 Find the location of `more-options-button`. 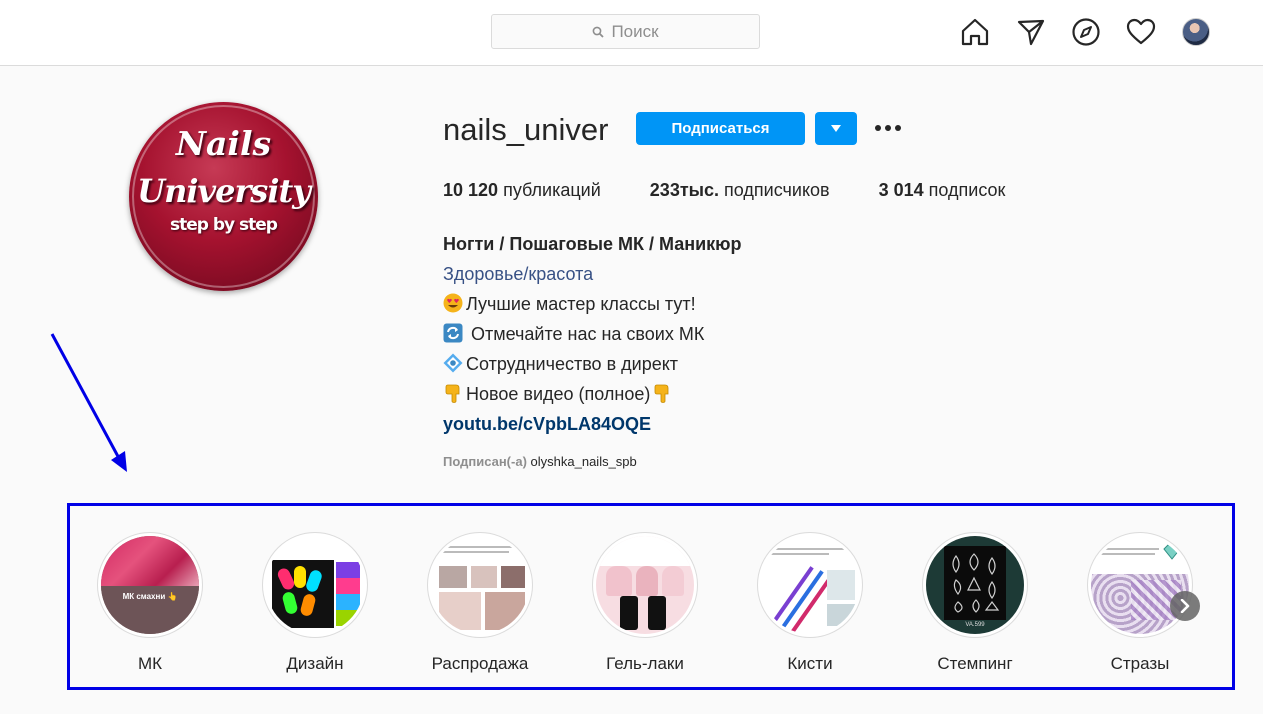

more-options-button is located at coordinates (888, 128).